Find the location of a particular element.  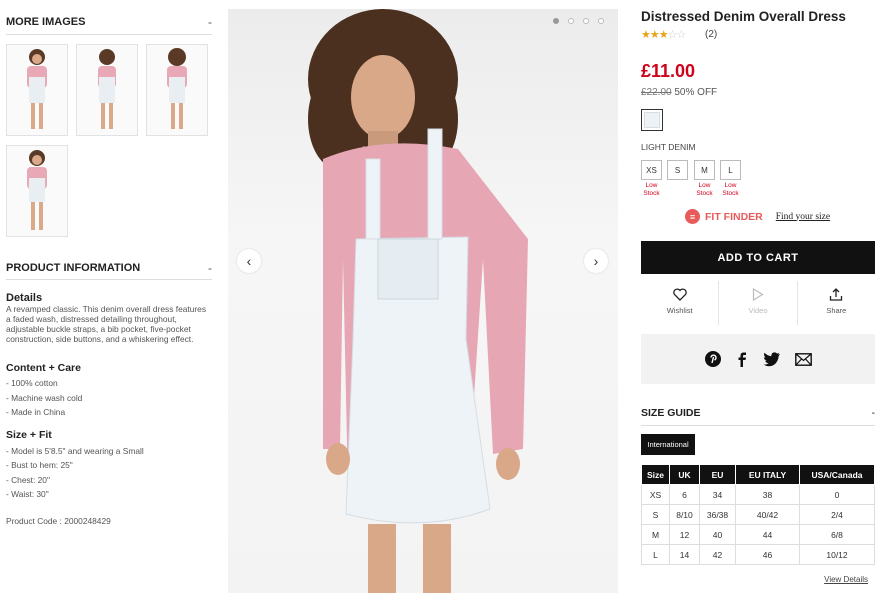

column-header: USA/Canada is located at coordinates (837, 474).